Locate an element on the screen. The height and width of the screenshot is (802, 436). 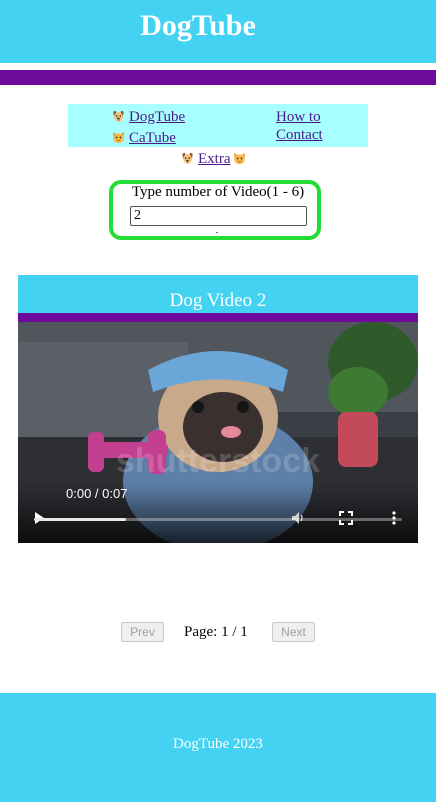
nav-label-extra: Extra is located at coordinates (214, 159).